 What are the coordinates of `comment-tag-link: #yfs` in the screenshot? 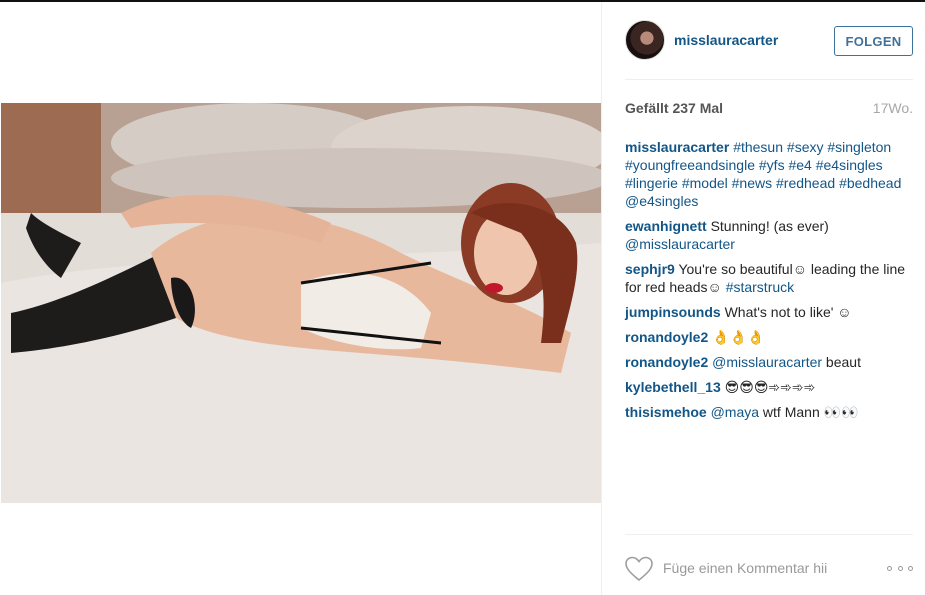 It's located at (772, 165).